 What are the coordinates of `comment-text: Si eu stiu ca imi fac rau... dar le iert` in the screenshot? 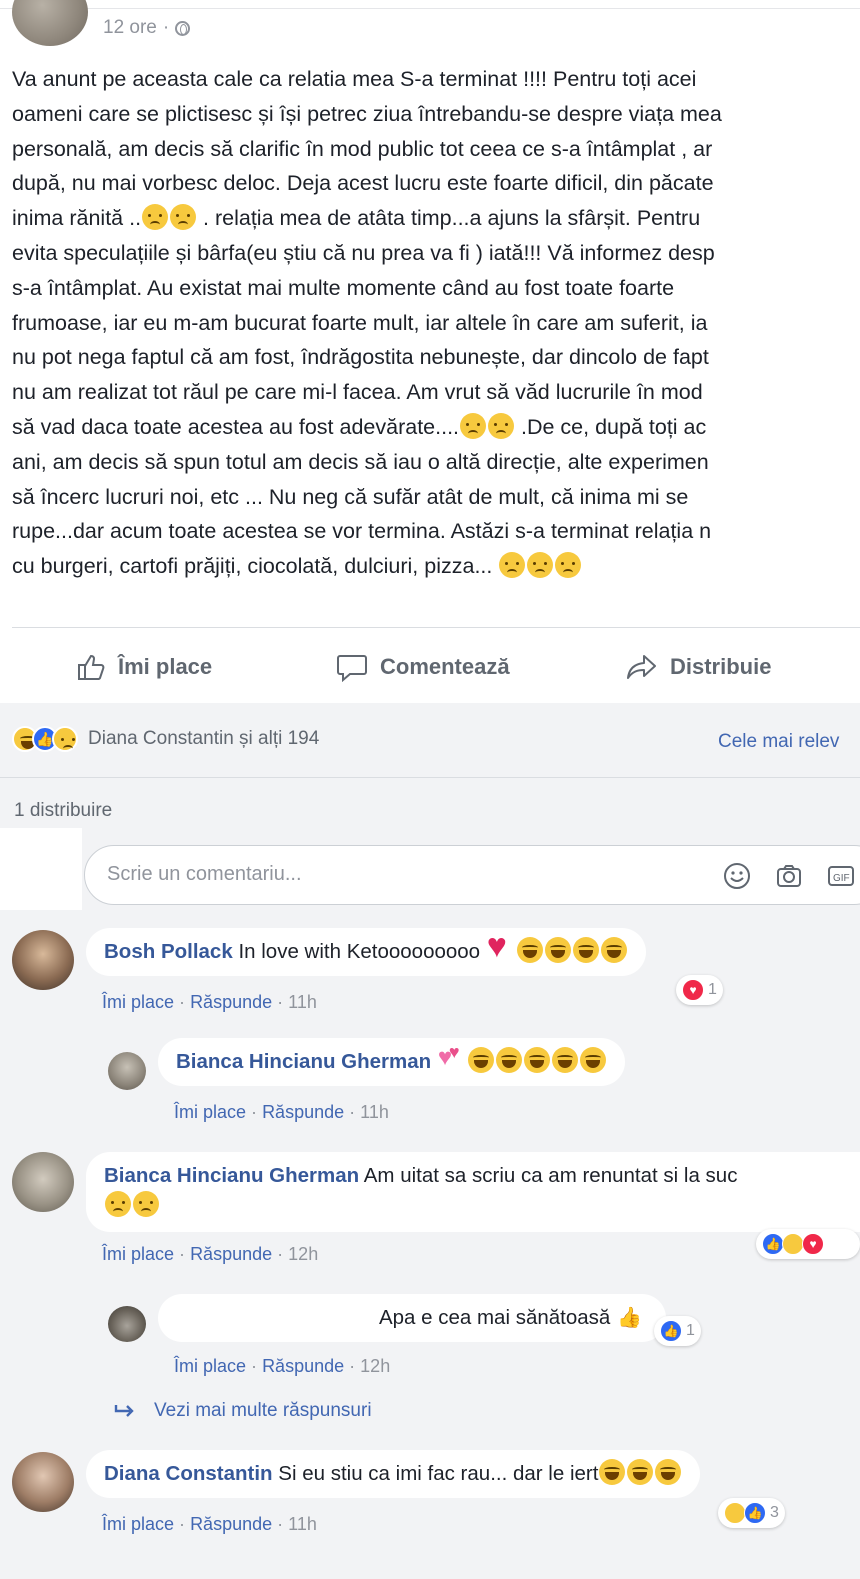 It's located at (435, 1473).